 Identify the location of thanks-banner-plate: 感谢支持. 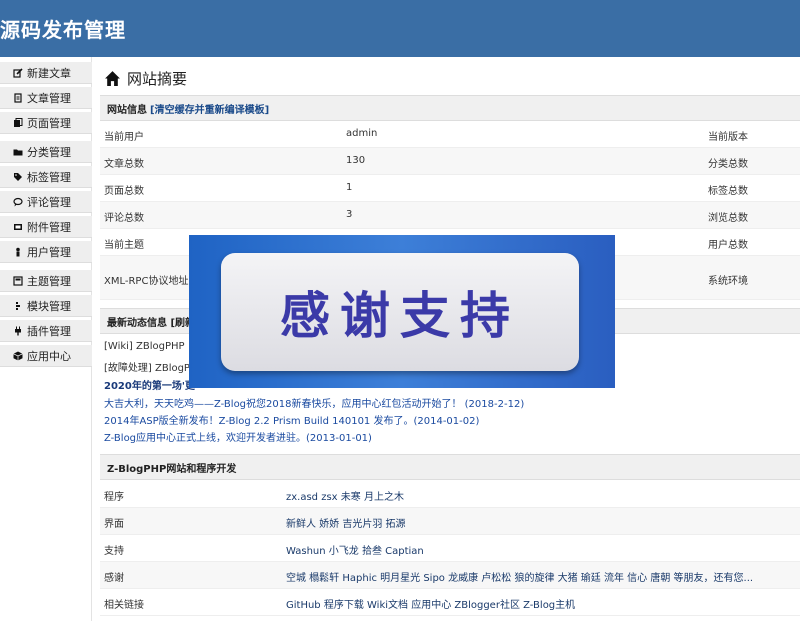
(400, 312).